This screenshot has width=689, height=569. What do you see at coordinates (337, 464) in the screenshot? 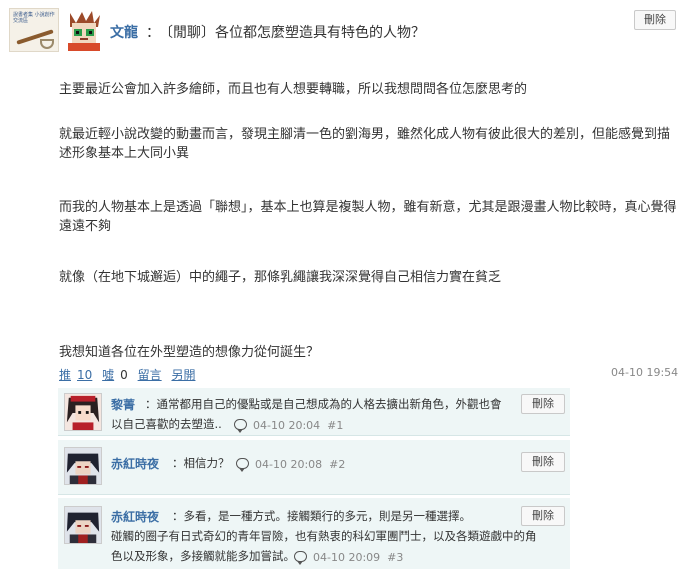
I see `comment-floor: #2` at bounding box center [337, 464].